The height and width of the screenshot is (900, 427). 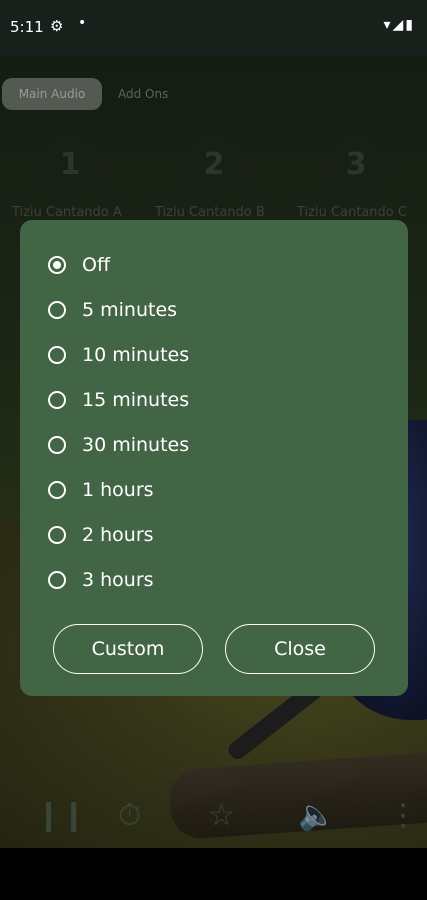 I want to click on option-label: Off, so click(x=96, y=265).